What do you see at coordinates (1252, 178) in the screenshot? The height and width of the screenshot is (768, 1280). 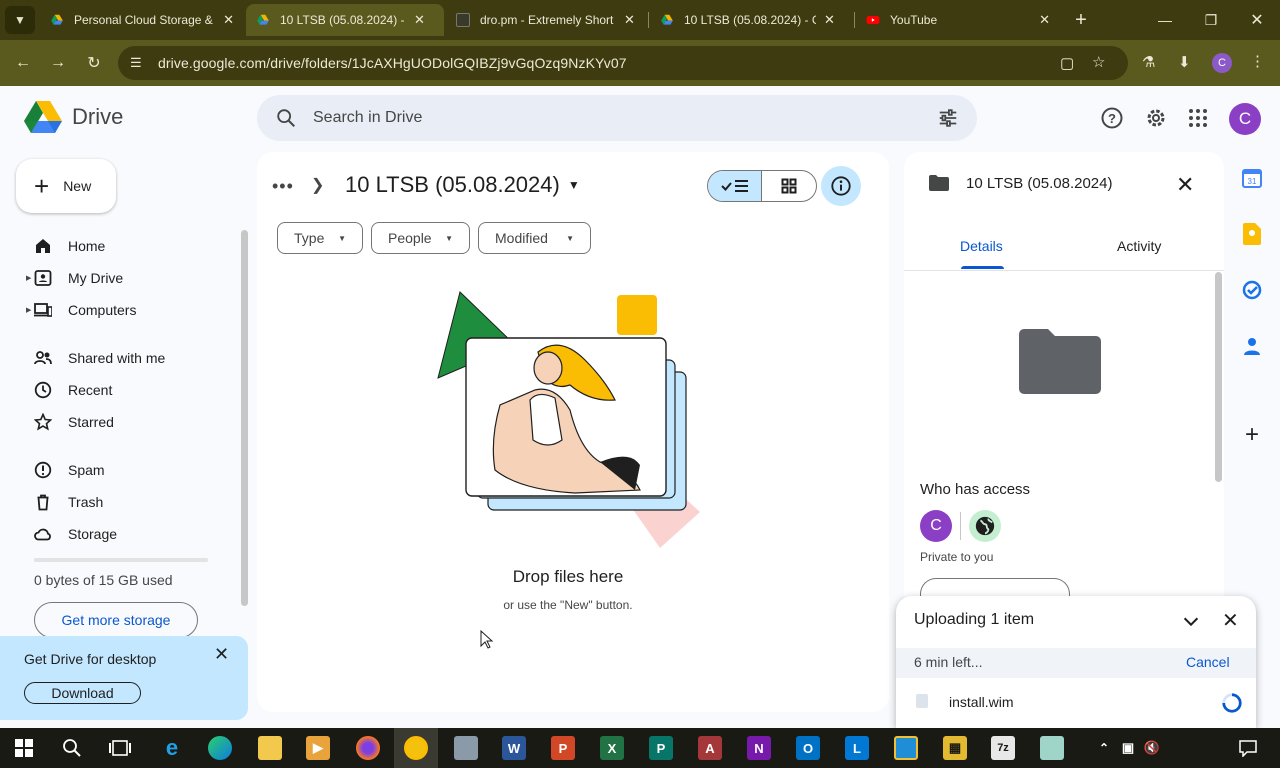 I see `calendar-icon: 31` at bounding box center [1252, 178].